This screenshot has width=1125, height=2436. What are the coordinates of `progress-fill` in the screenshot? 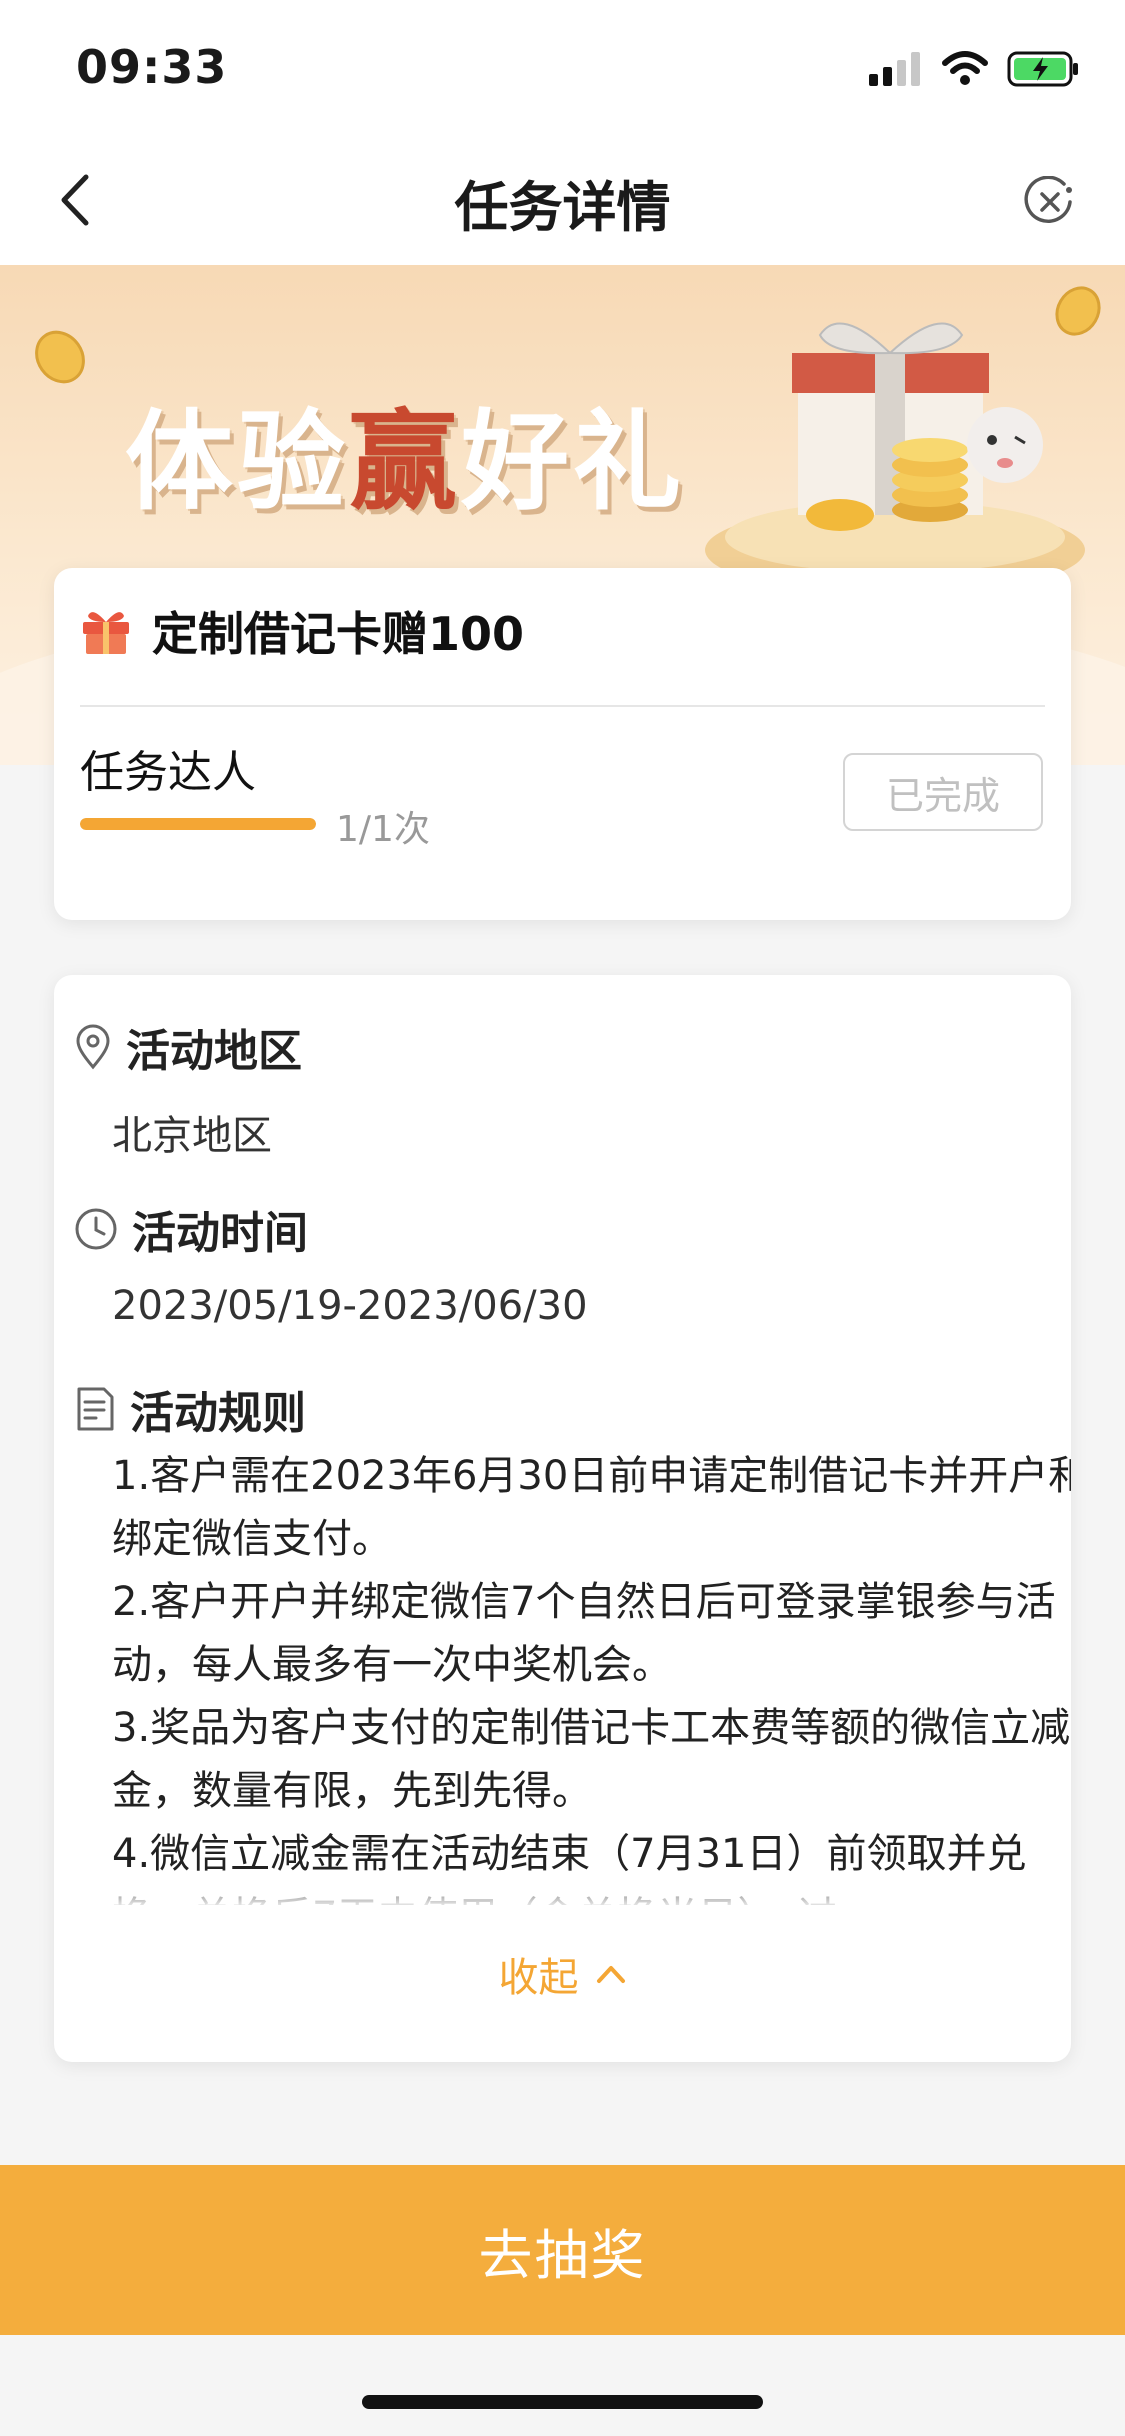 It's located at (198, 824).